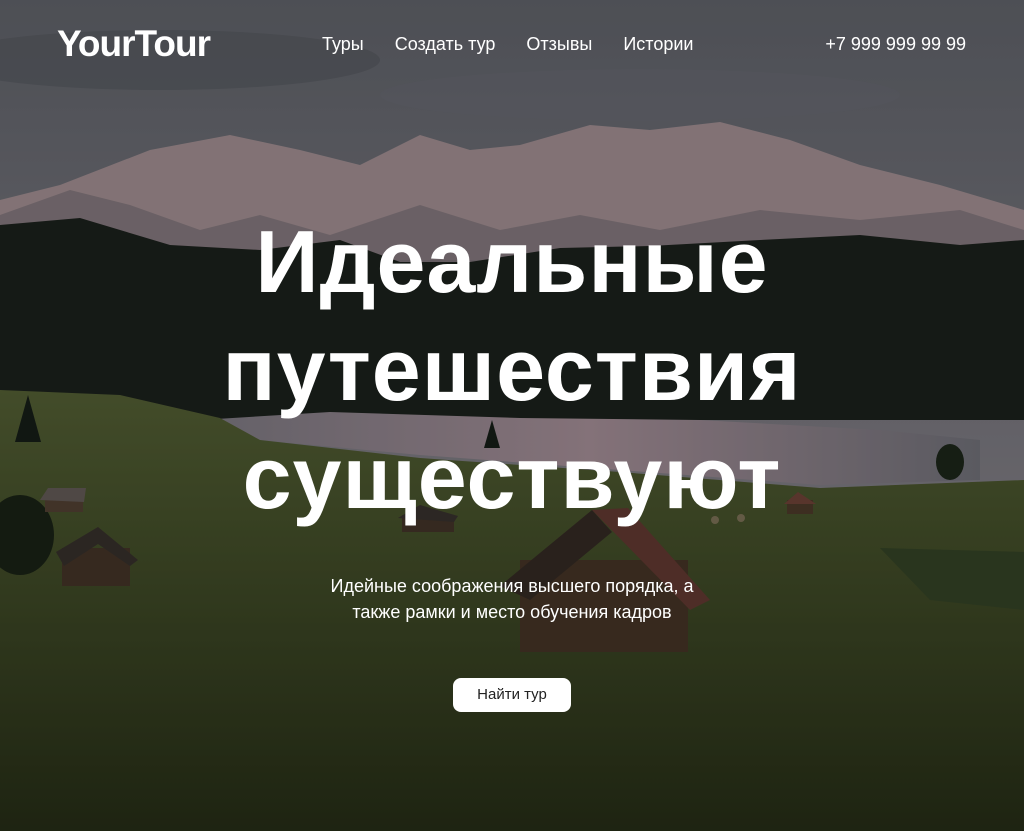 The image size is (1024, 831). What do you see at coordinates (512, 261) in the screenshot?
I see `headline-line-1: Идеальные` at bounding box center [512, 261].